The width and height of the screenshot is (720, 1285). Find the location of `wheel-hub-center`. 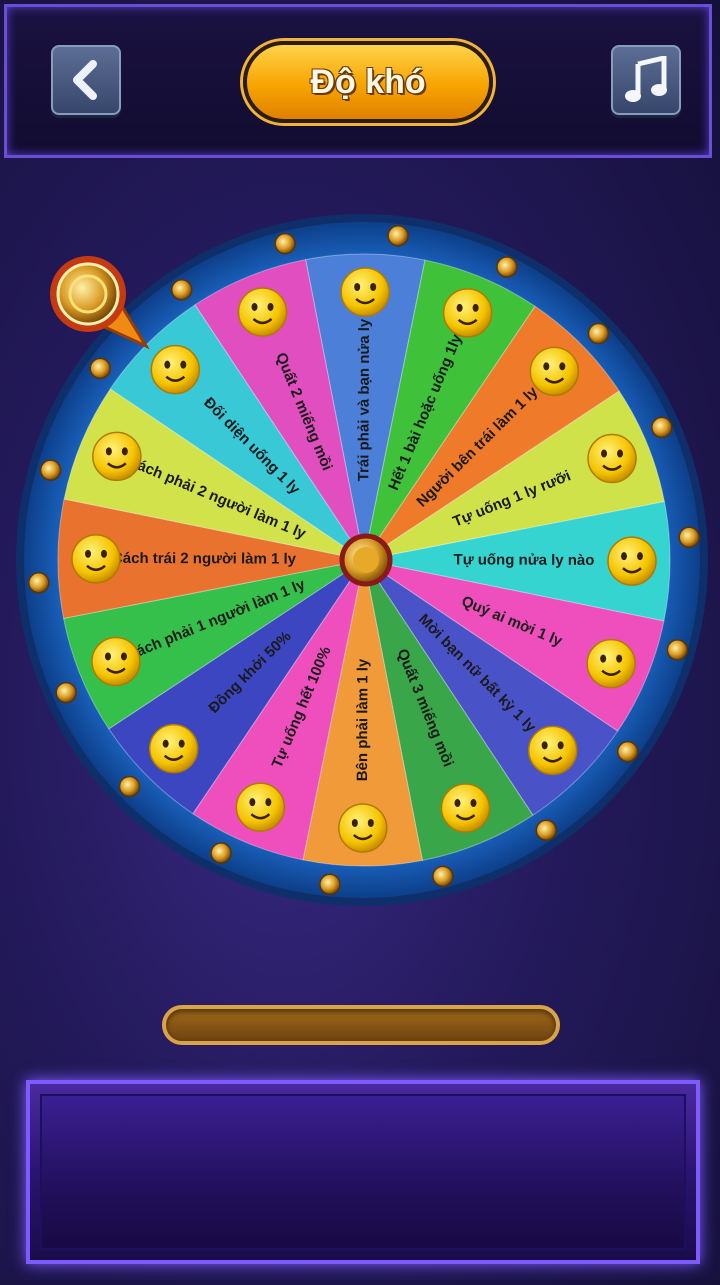

wheel-hub-center is located at coordinates (366, 560).